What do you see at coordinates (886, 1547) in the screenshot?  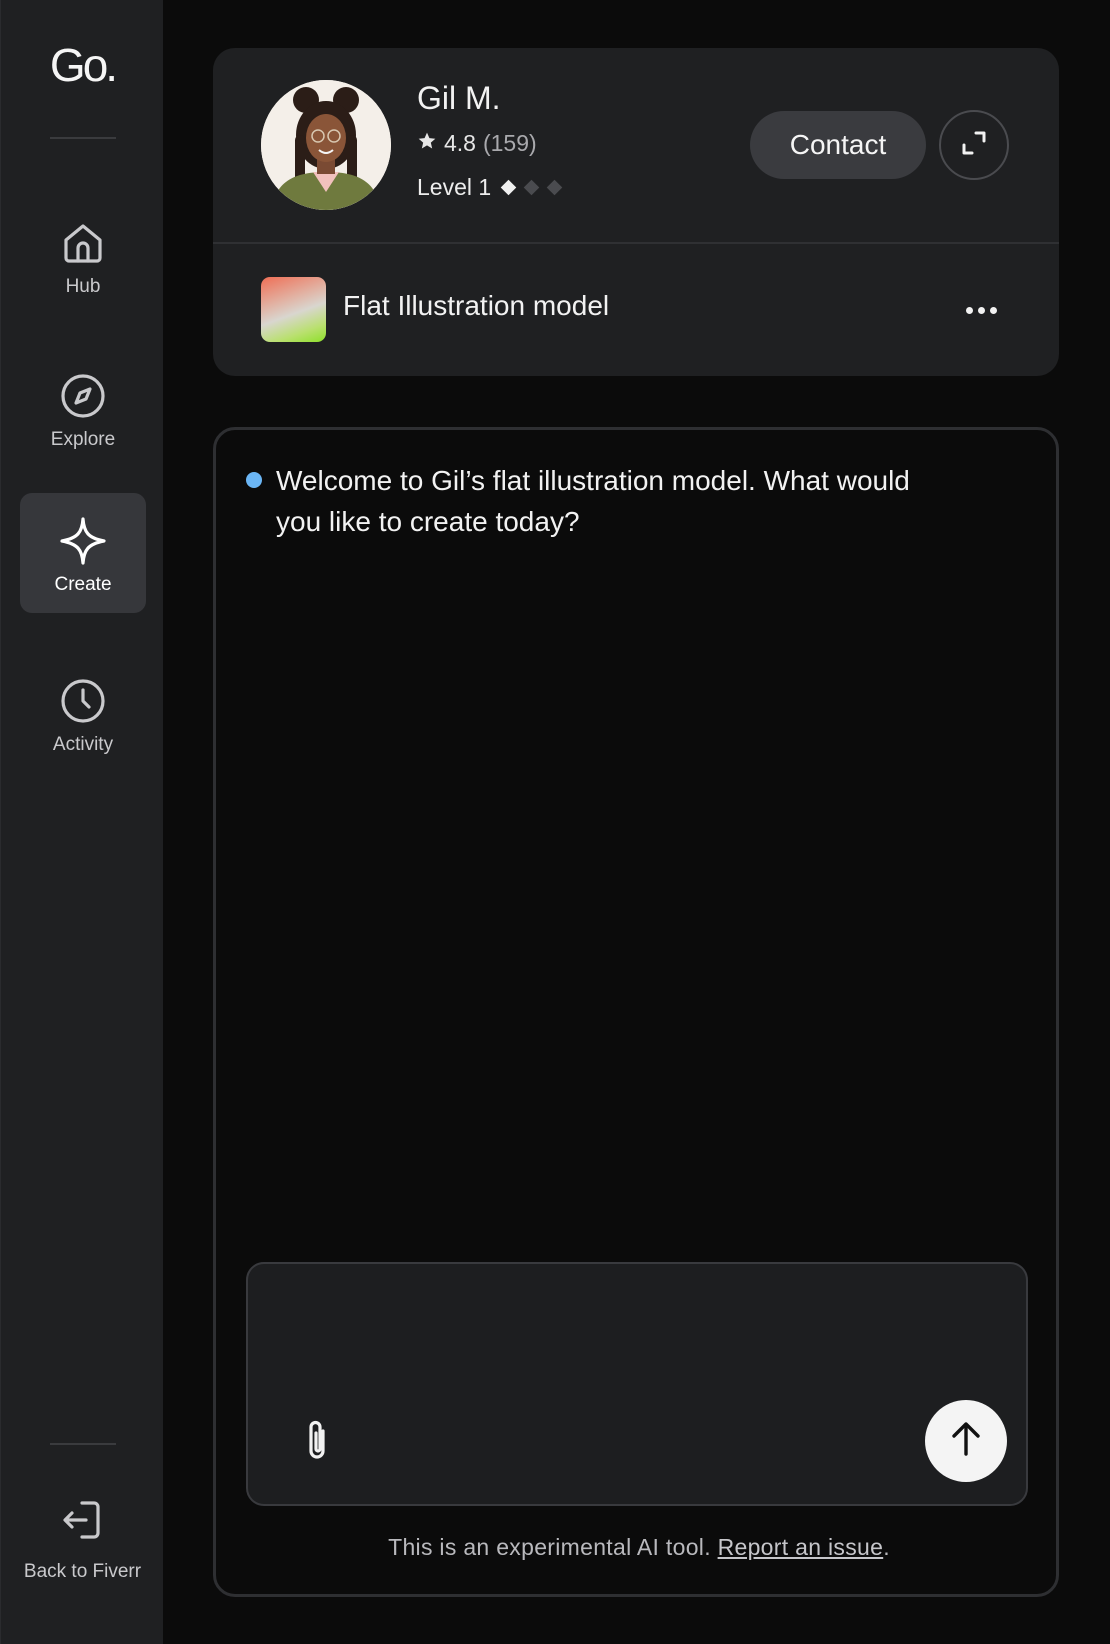 I see `disclaimer-end: .` at bounding box center [886, 1547].